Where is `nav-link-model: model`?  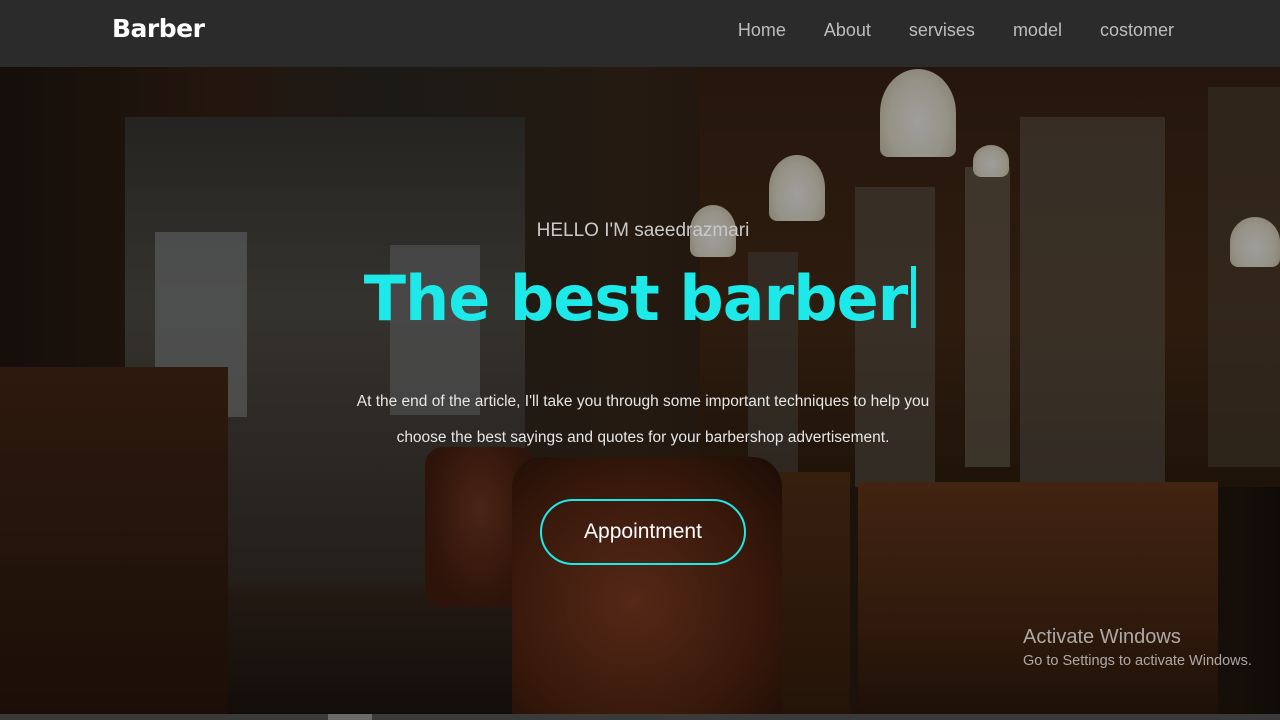 nav-link-model: model is located at coordinates (1037, 30).